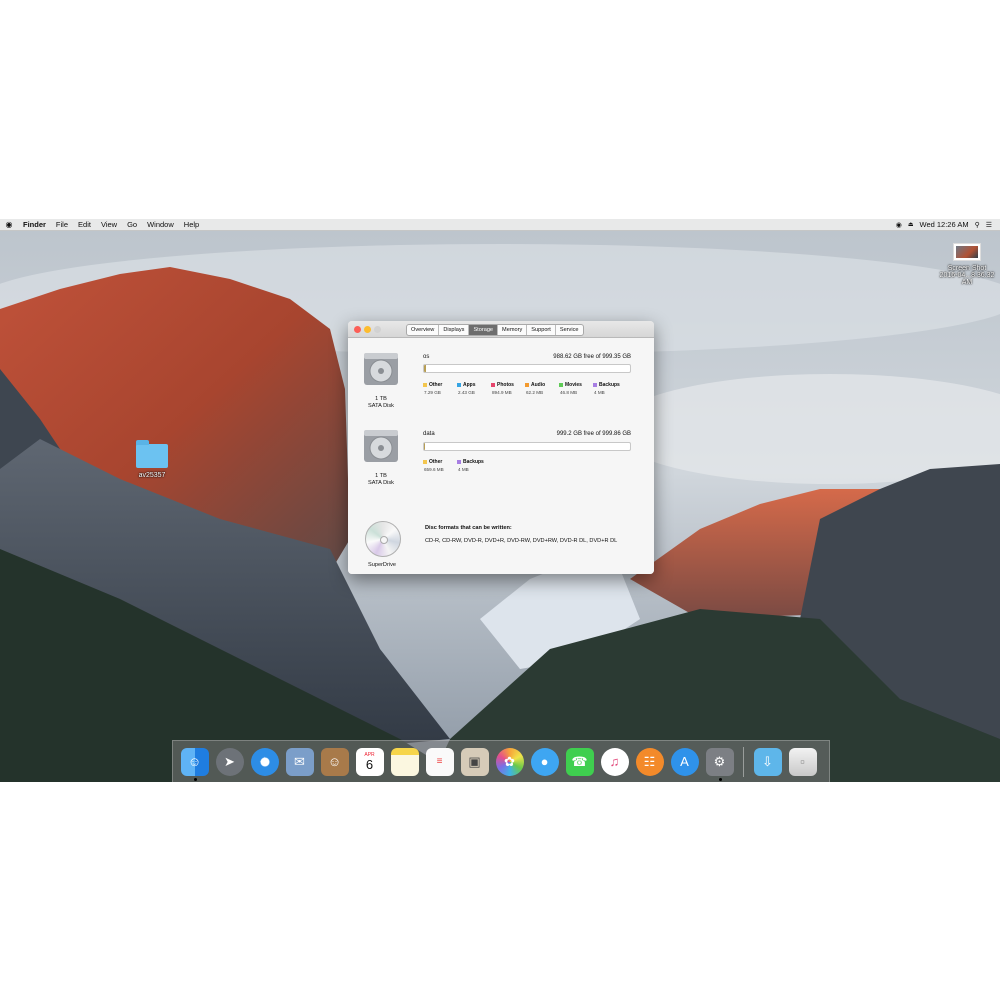  I want to click on legend-item: Backups 4 MB, so click(607, 388).